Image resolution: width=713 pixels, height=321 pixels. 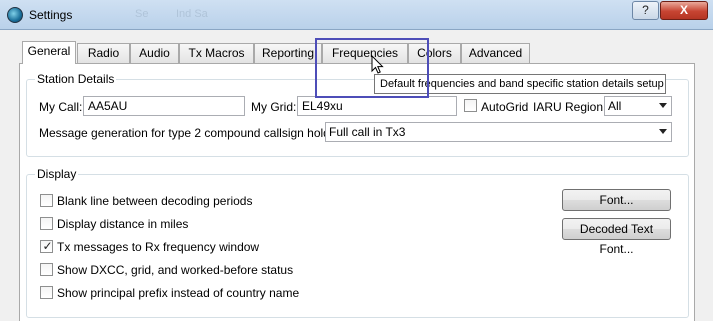 I want to click on my-call-field: AA5AU, so click(x=164, y=106).